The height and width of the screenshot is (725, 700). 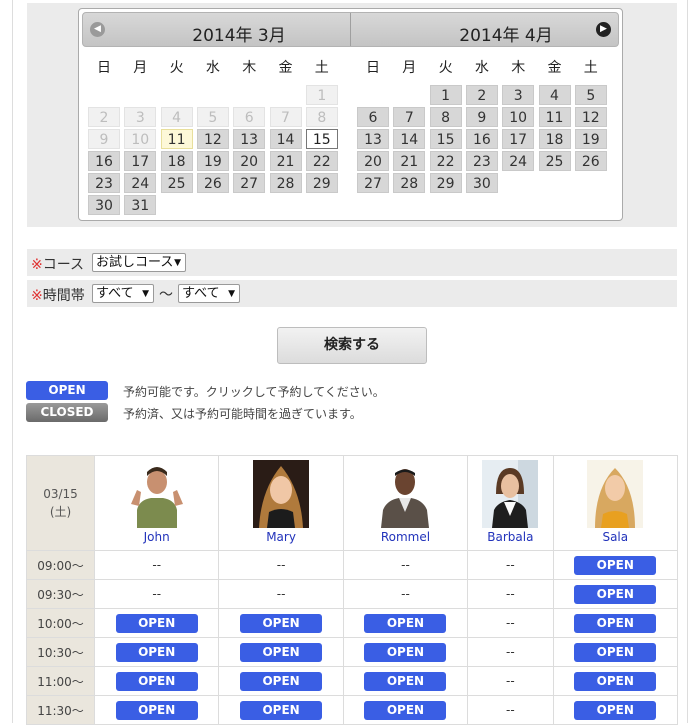 I want to click on day-cell-march-31: 31, so click(x=140, y=205).